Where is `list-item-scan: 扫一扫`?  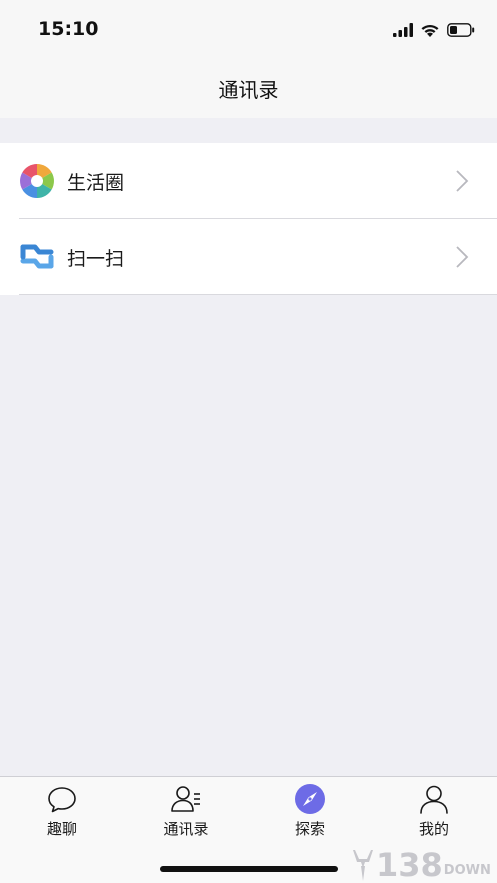 list-item-scan: 扫一扫 is located at coordinates (248, 257).